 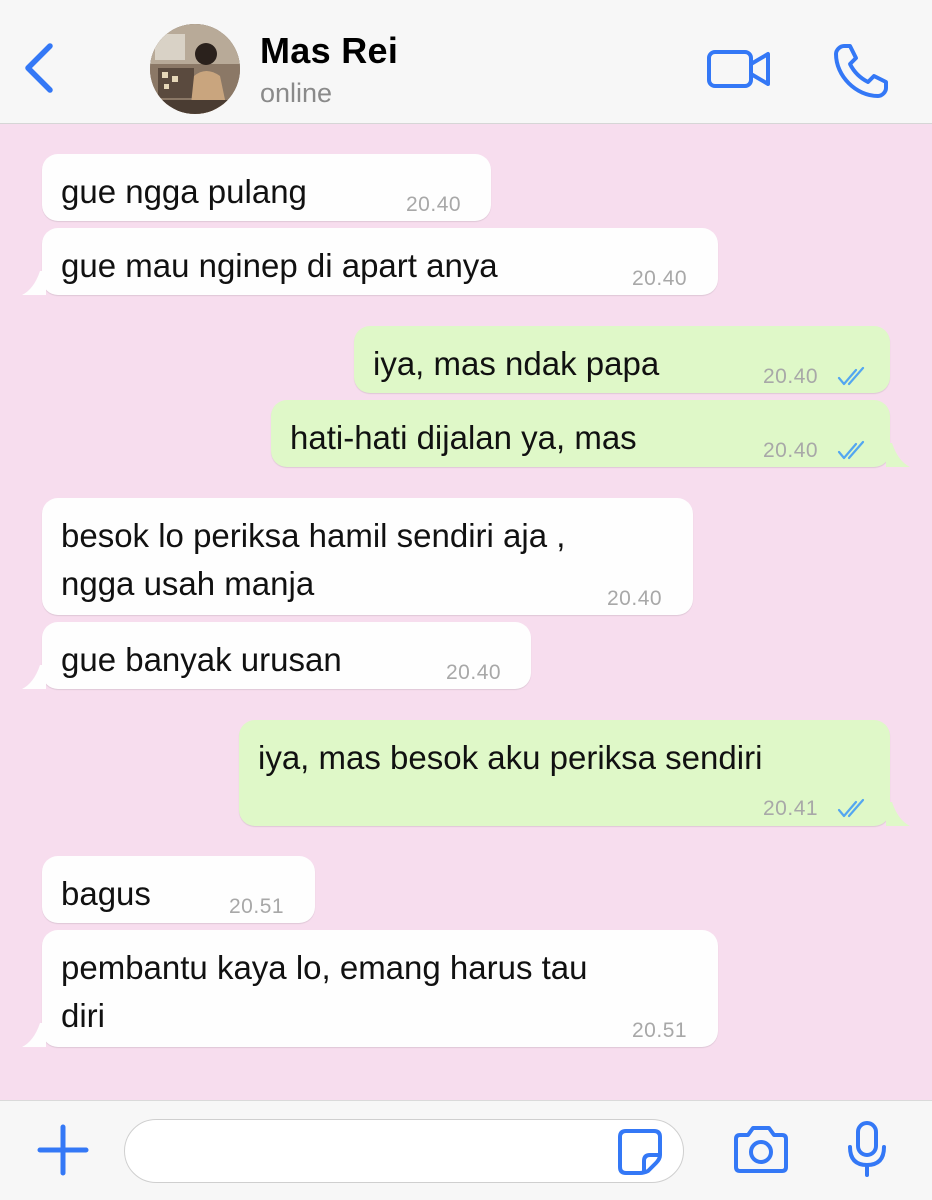 What do you see at coordinates (188, 583) in the screenshot?
I see `message-text-line: ngga usah manja` at bounding box center [188, 583].